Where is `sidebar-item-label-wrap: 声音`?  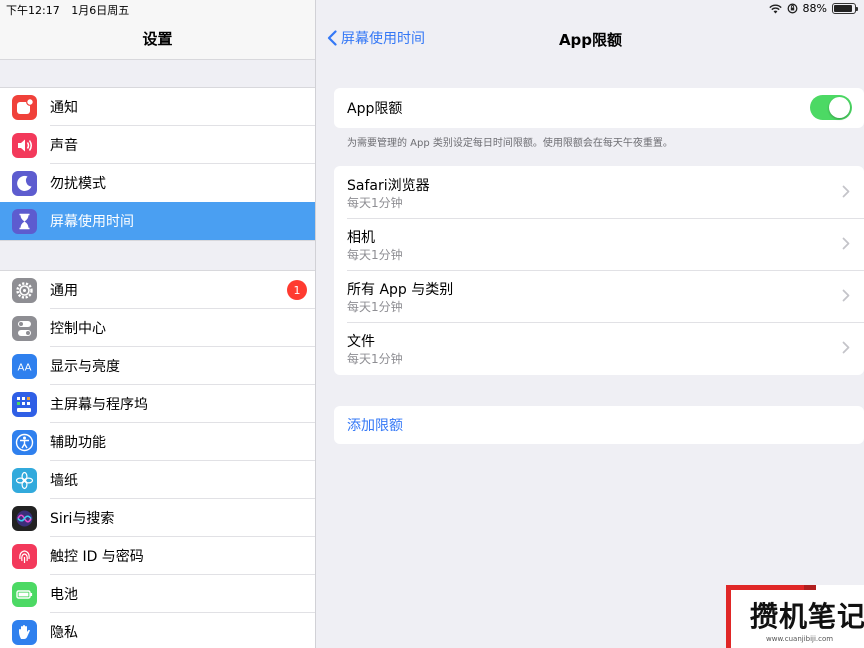
sidebar-item-label-wrap: 声音 is located at coordinates (182, 144).